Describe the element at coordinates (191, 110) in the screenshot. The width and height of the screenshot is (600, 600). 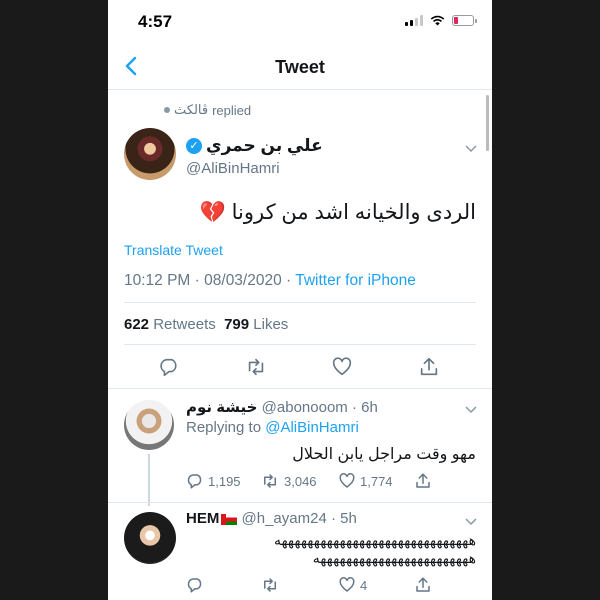
I see `replied-by-name: ڤالكث` at that location.